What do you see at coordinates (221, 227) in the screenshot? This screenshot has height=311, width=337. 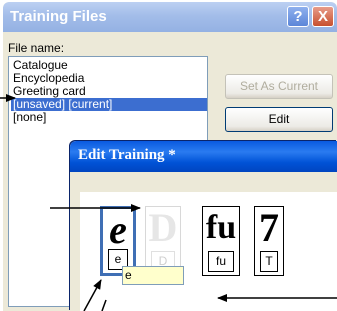 I see `glyph-image: fu` at bounding box center [221, 227].